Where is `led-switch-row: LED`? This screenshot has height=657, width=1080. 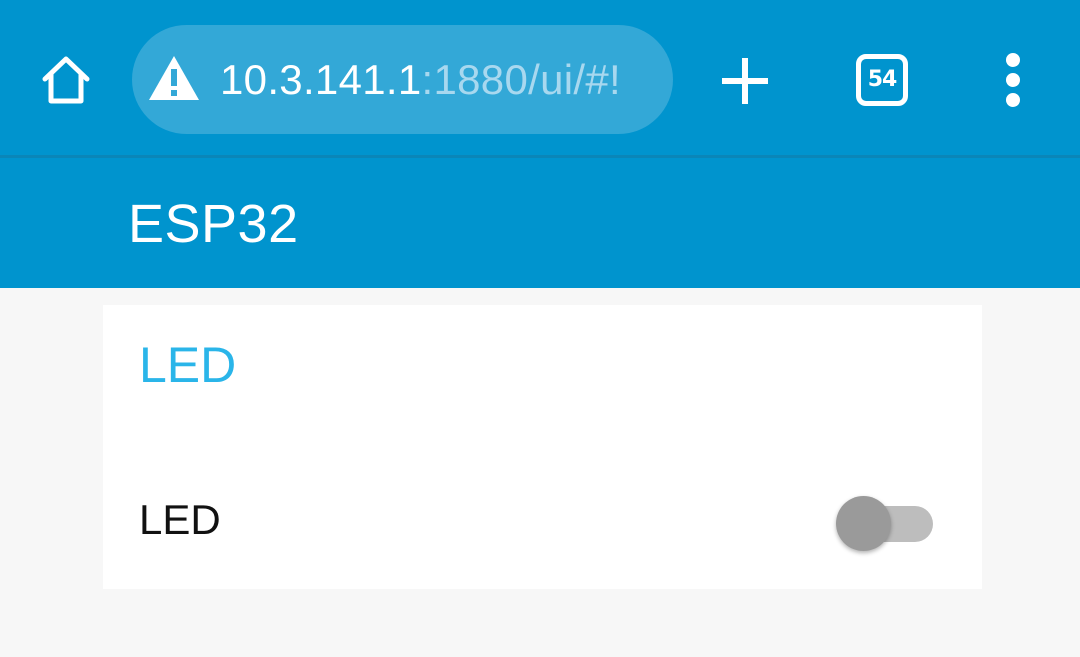
led-switch-row: LED is located at coordinates (542, 520).